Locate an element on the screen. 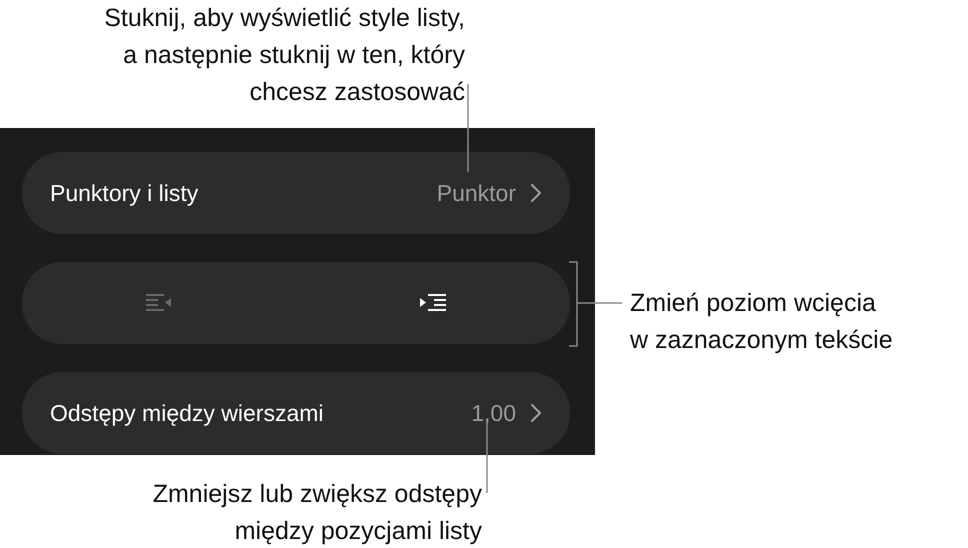 The width and height of the screenshot is (968, 548). callout-text: Stuknij, aby wyświetlić style listy, a następnie stuknij w ten, który chcesz zastosować is located at coordinates (284, 55).